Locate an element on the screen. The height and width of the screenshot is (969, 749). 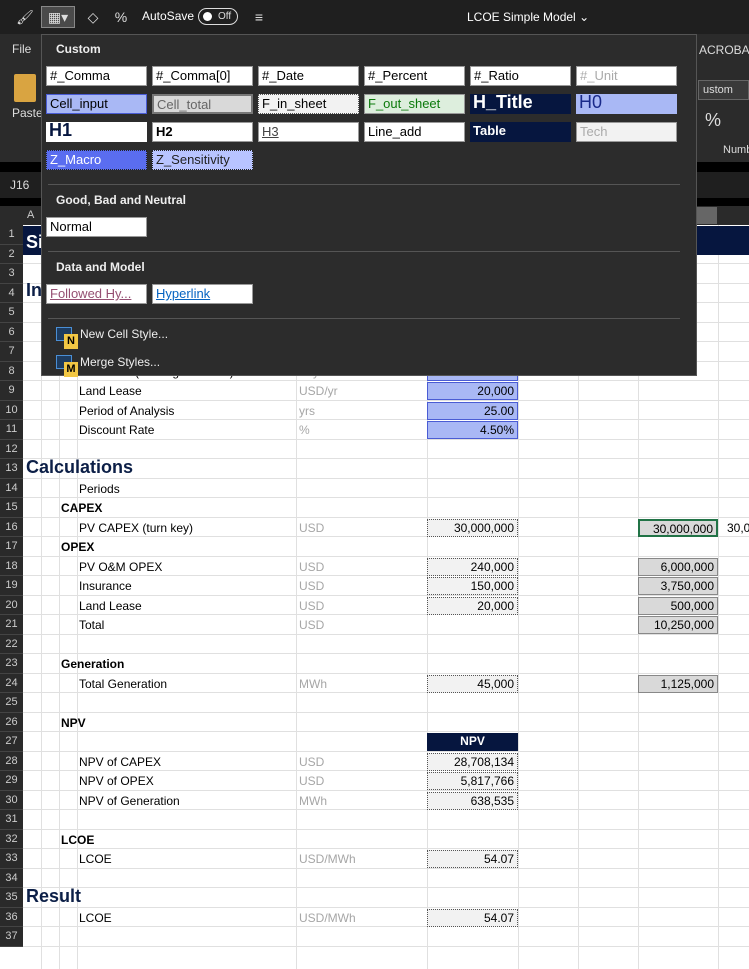
row-header: 16 is located at coordinates (11, 527).